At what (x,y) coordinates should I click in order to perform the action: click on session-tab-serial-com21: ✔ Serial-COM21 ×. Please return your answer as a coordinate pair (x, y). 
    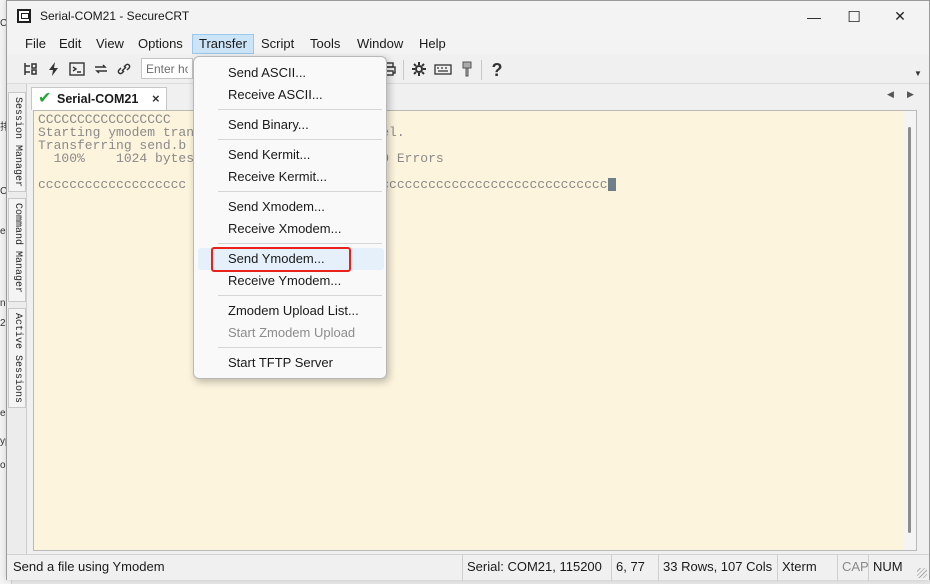
    Looking at the image, I should click on (99, 98).